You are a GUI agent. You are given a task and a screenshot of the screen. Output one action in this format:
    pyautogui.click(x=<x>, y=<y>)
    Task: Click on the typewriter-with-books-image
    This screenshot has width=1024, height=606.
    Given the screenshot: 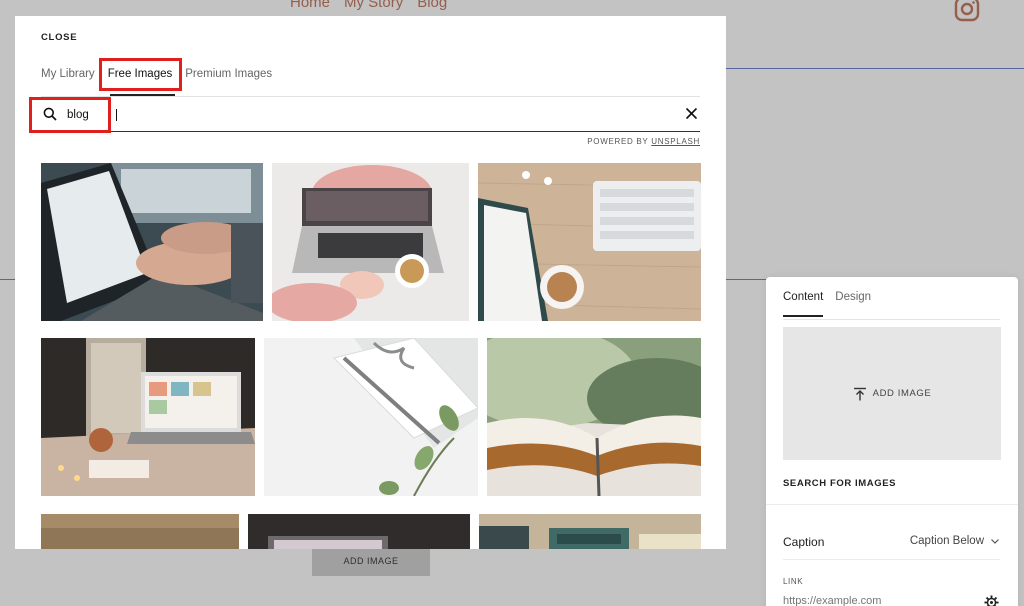 What is the action you would take?
    pyautogui.click(x=590, y=531)
    